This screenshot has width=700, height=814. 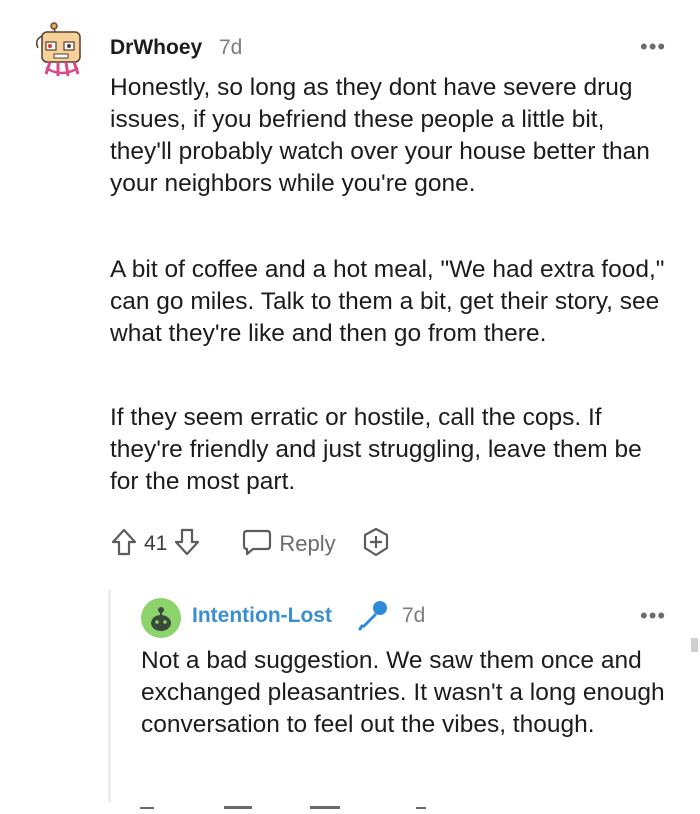 What do you see at coordinates (373, 615) in the screenshot?
I see `microphone-icon` at bounding box center [373, 615].